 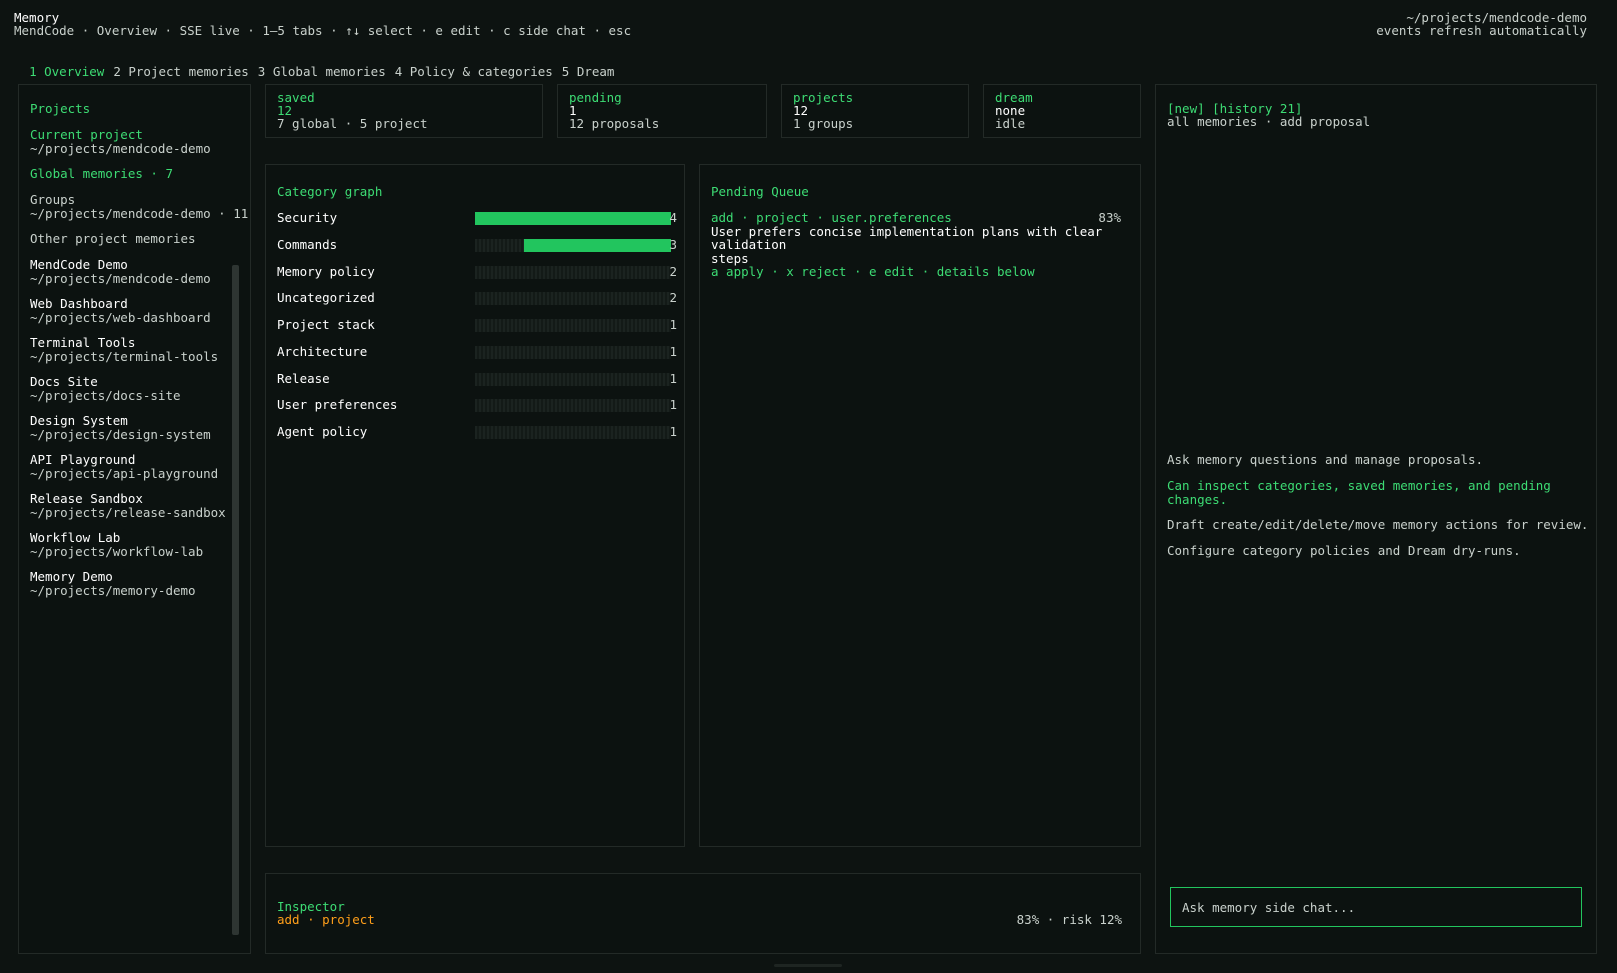 I want to click on stat-sub: 1 groups, so click(x=823, y=123).